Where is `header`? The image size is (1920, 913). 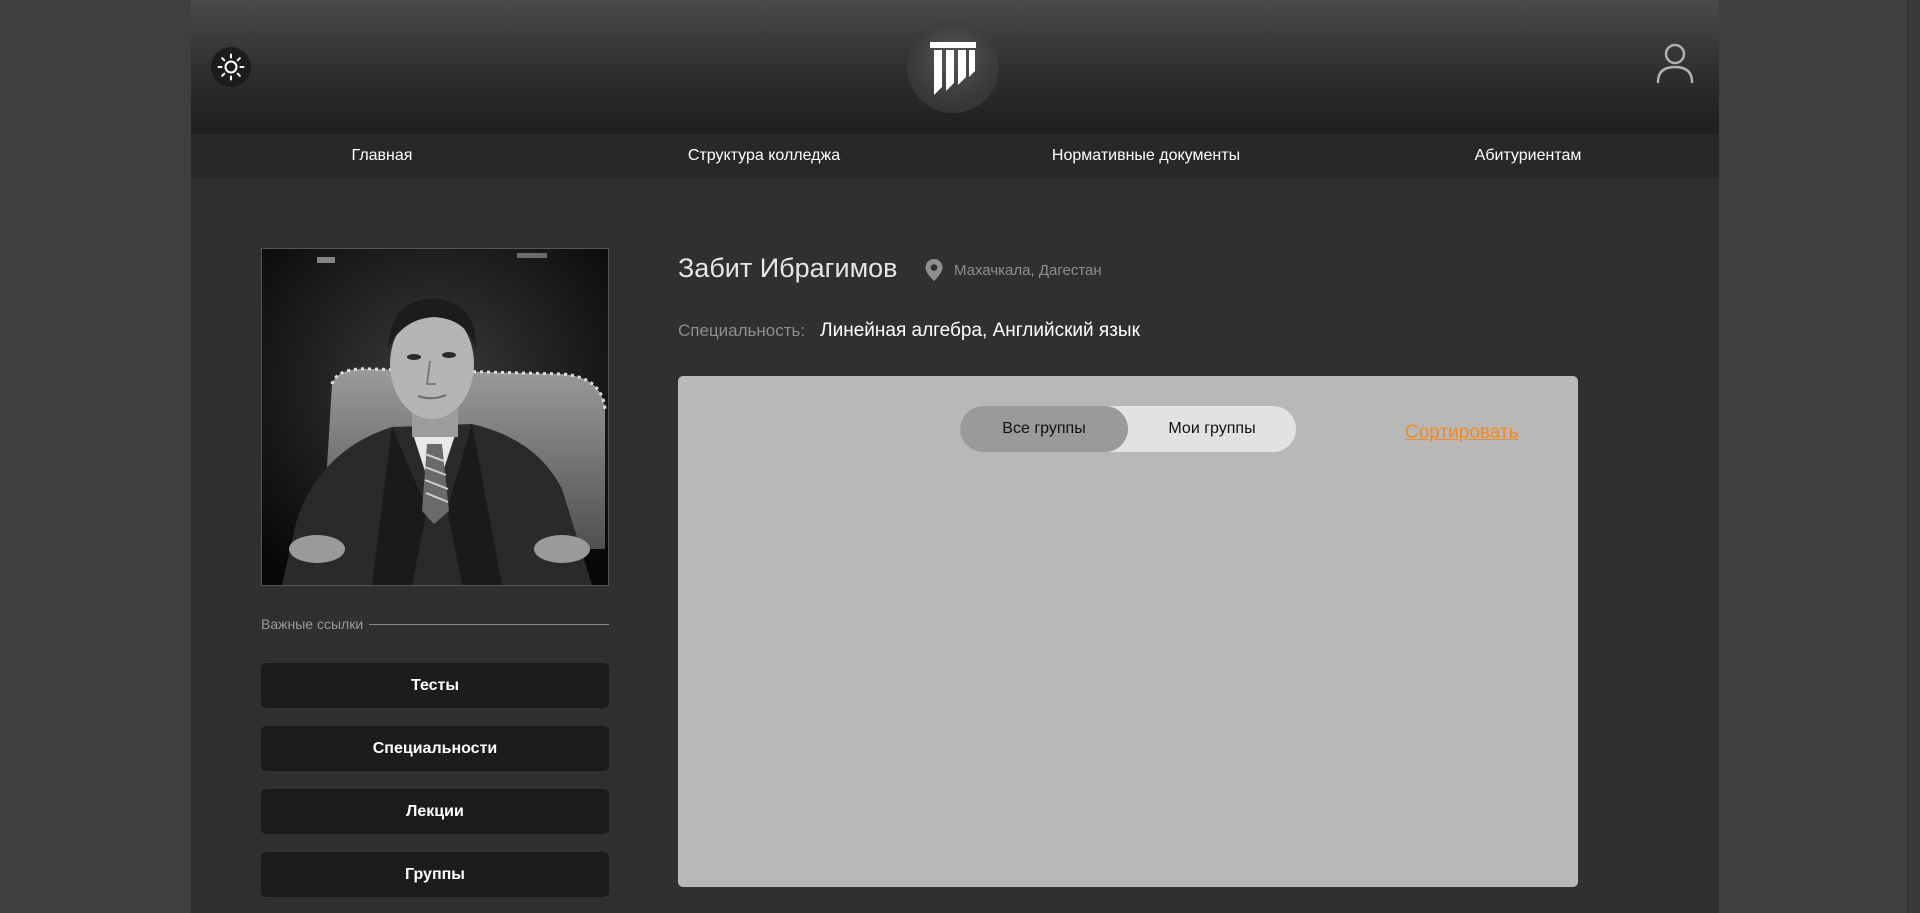
header is located at coordinates (955, 67).